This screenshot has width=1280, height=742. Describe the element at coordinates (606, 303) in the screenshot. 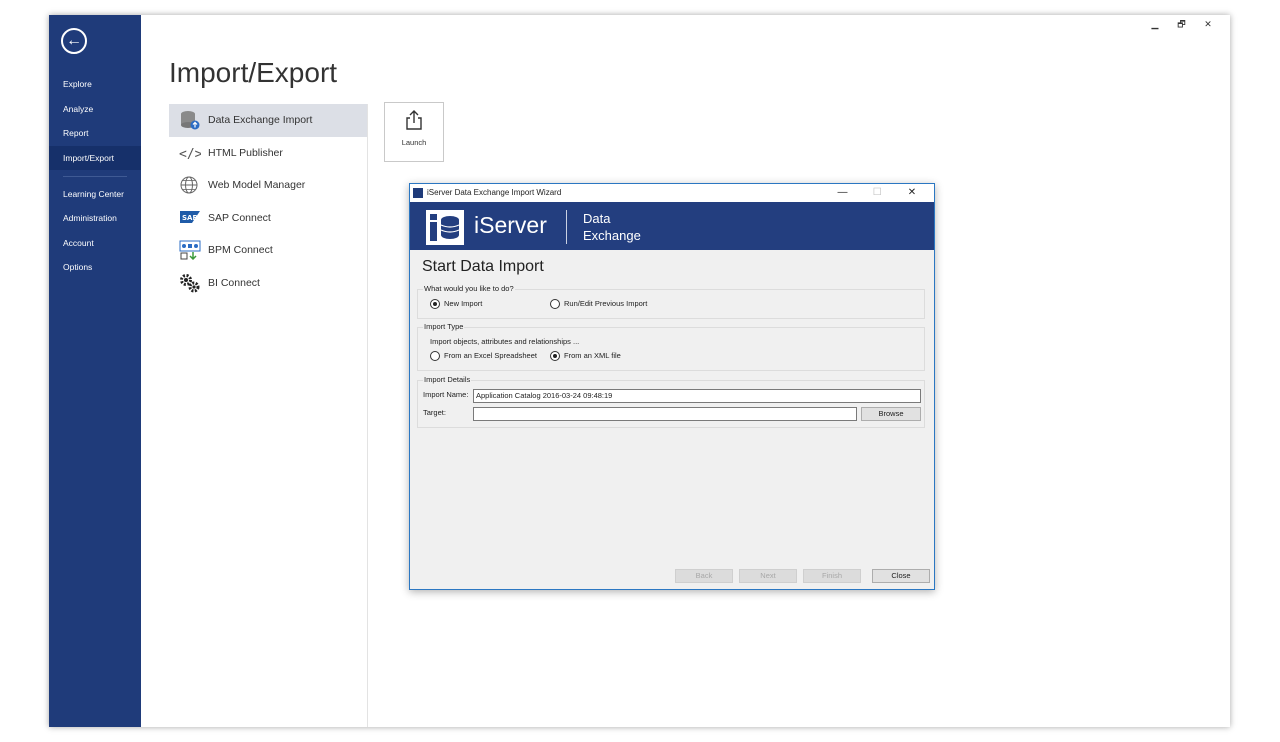

I see `run-edit-previous-label: Run/Edit Previous Import` at that location.